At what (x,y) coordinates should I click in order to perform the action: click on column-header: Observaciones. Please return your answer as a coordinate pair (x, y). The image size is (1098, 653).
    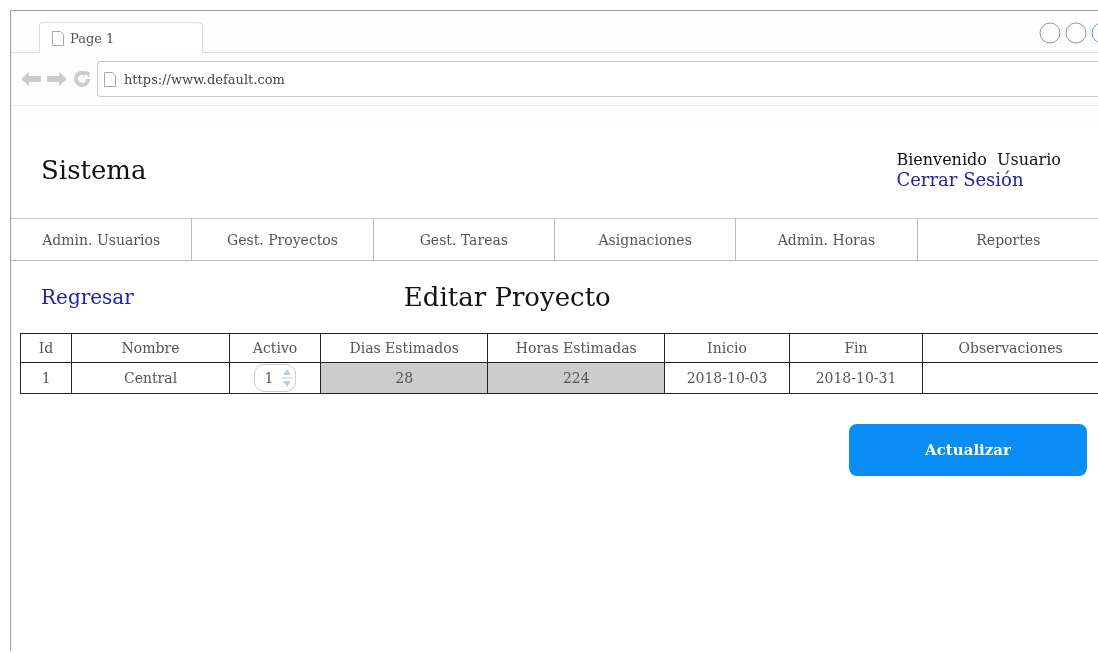
    Looking at the image, I should click on (1010, 348).